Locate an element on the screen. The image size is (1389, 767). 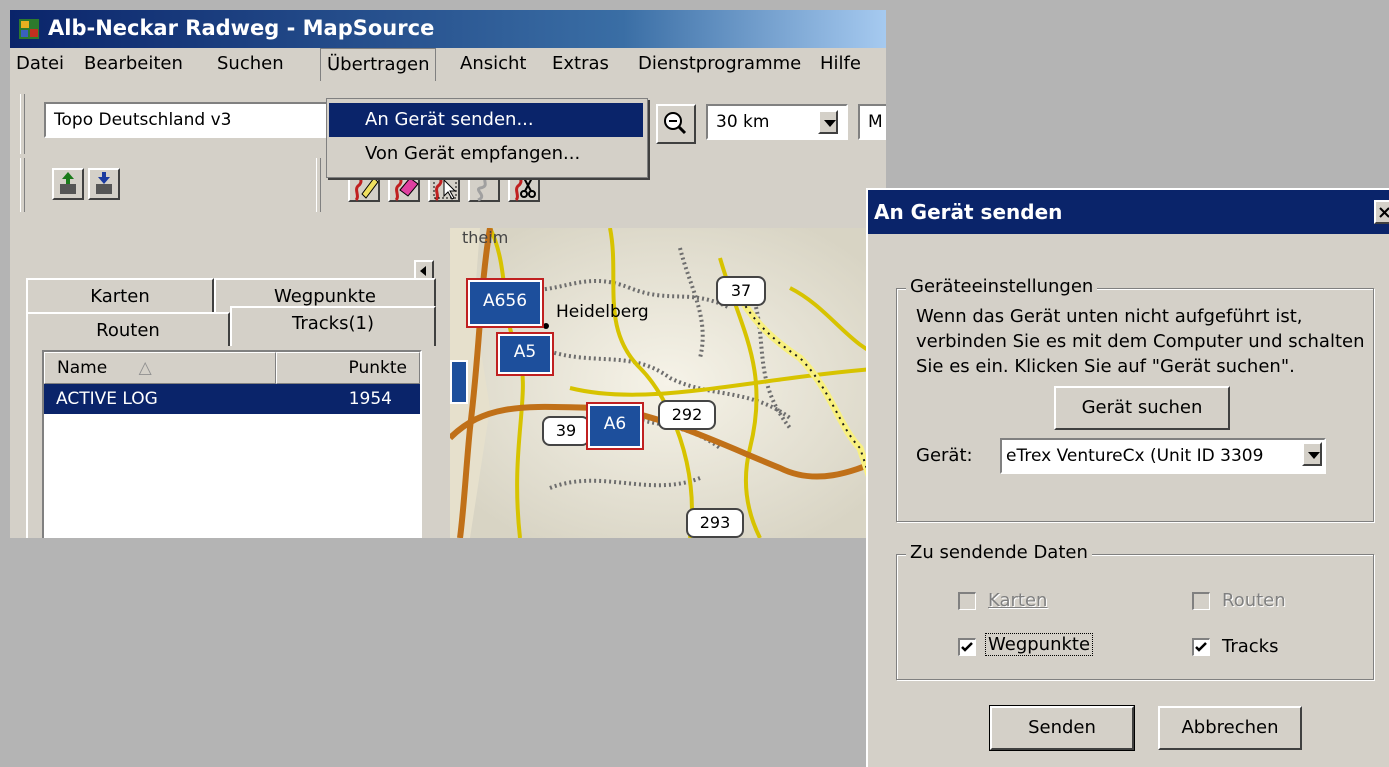
checkbox-tracks is located at coordinates (1201, 647).